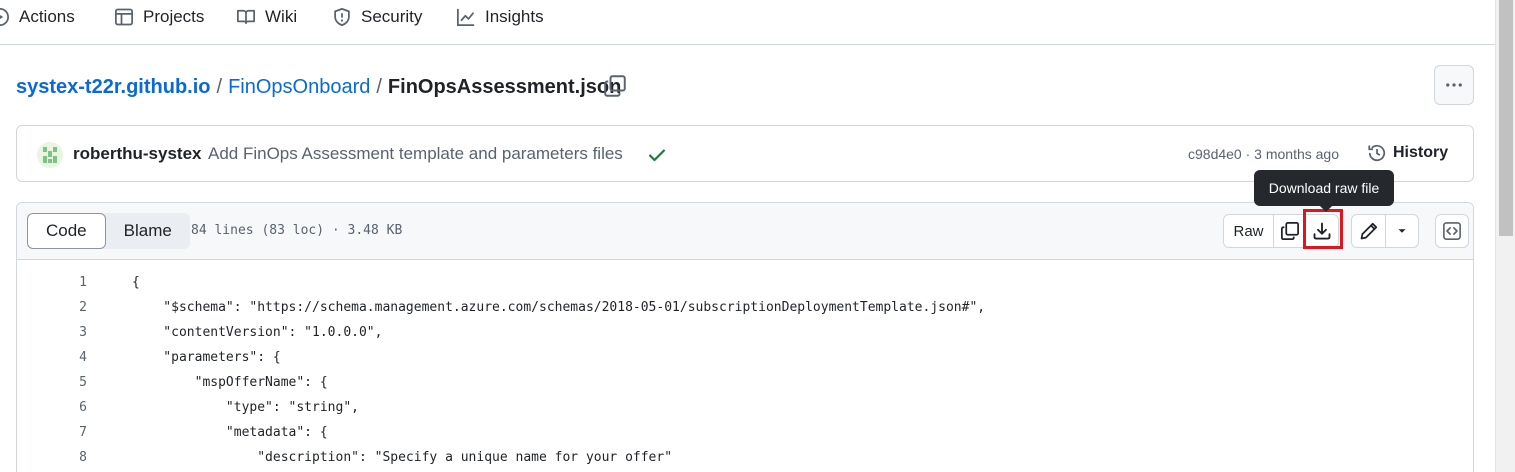 This screenshot has height=472, width=1515. I want to click on symbols-panel-button, so click(1452, 231).